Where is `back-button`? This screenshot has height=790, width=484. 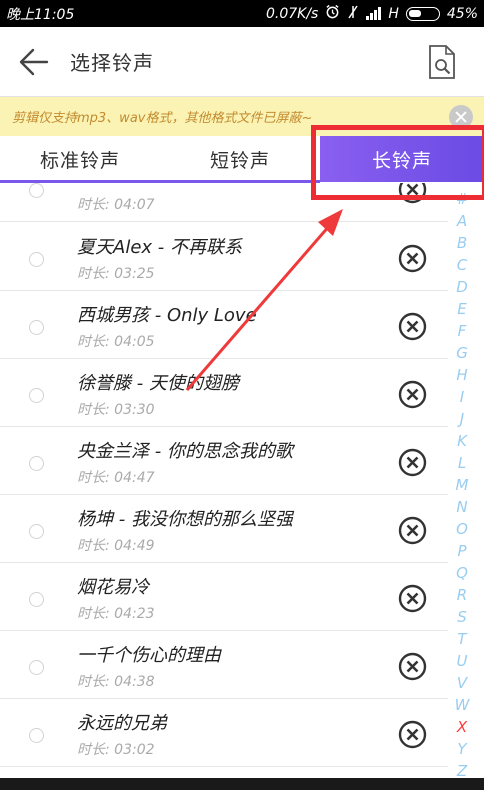
back-button is located at coordinates (34, 62).